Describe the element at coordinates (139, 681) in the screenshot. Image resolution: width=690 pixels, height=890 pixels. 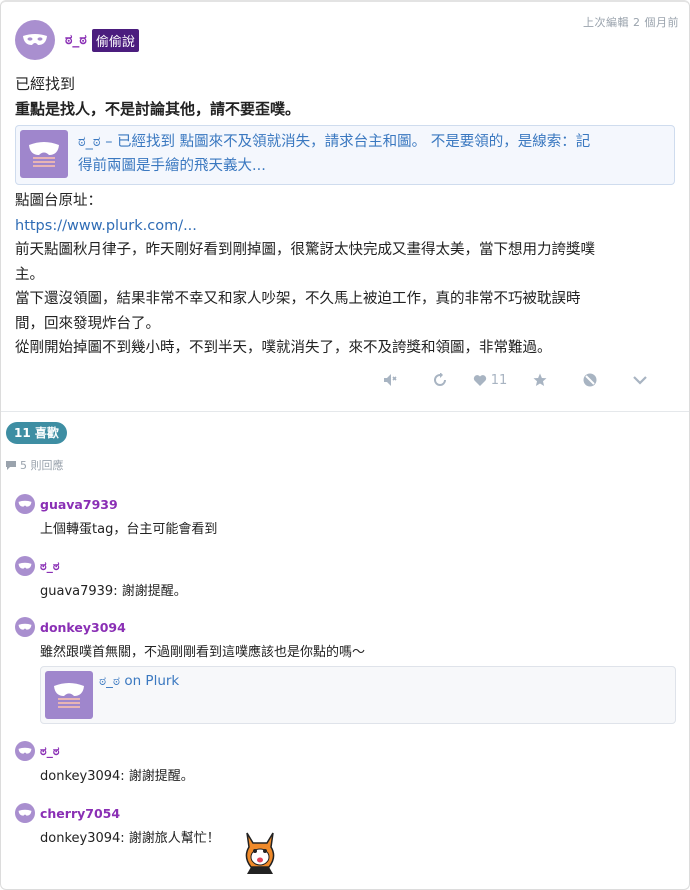
I see `linked-card-text: ಠ_ಠ on Plurk` at that location.